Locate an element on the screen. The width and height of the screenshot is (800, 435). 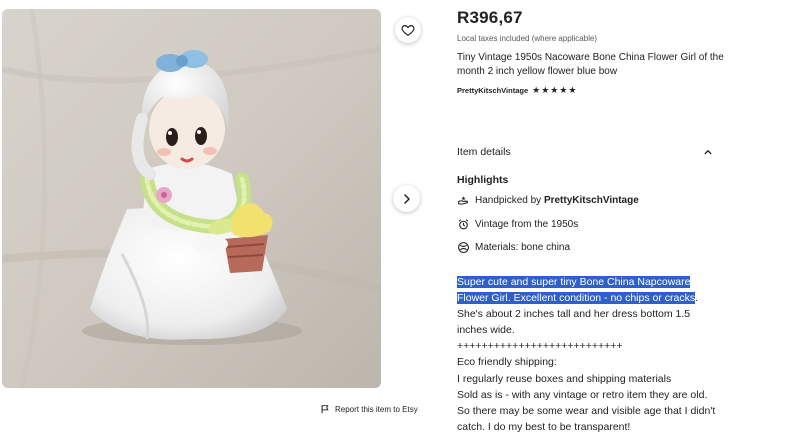
flag-icon is located at coordinates (325, 409).